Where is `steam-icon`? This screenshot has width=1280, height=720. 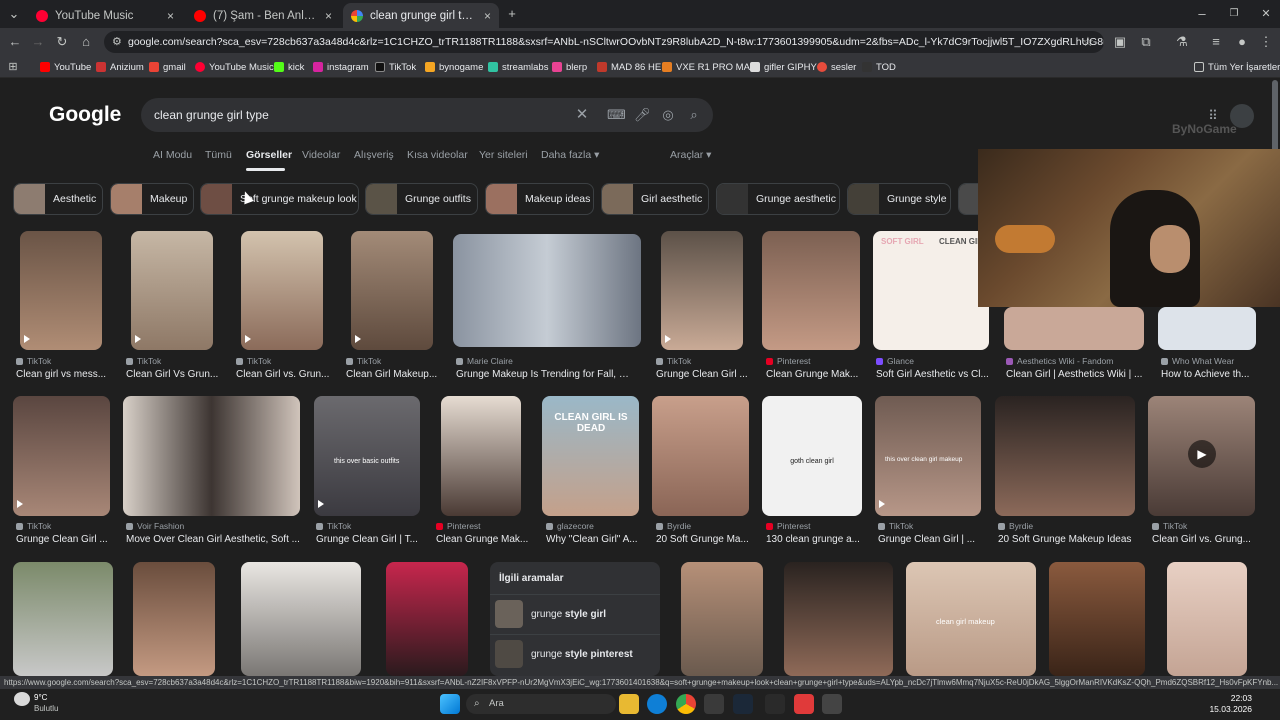 steam-icon is located at coordinates (743, 704).